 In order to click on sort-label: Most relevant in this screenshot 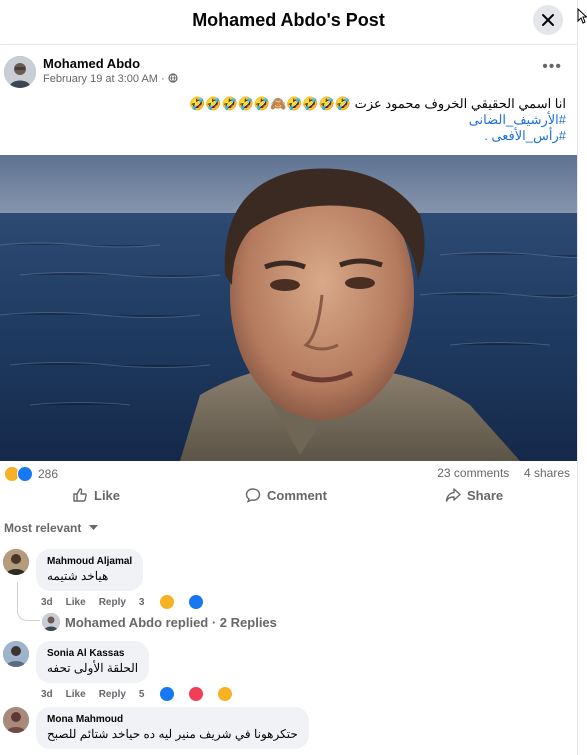, I will do `click(43, 528)`.